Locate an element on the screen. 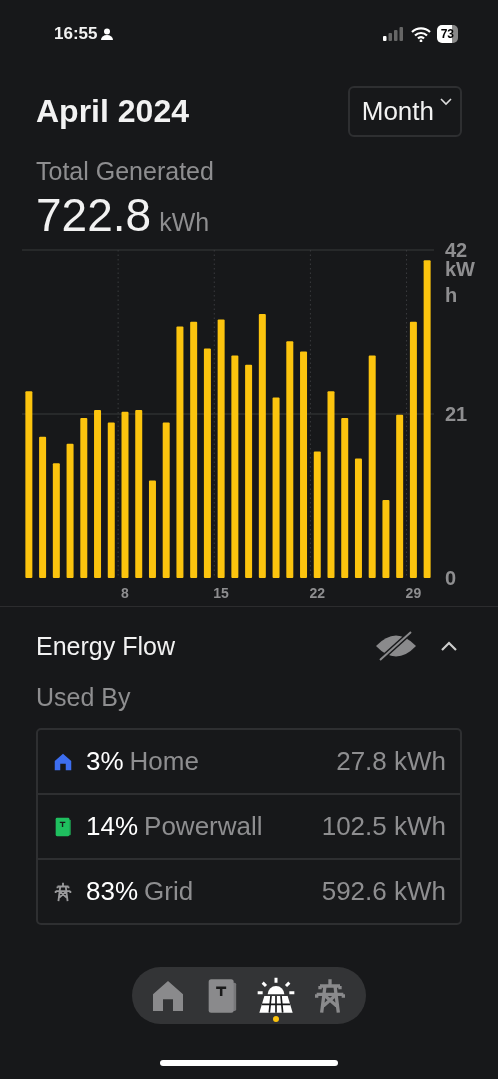 This screenshot has height=1079, width=498. hidden-eye-icon is located at coordinates (396, 646).